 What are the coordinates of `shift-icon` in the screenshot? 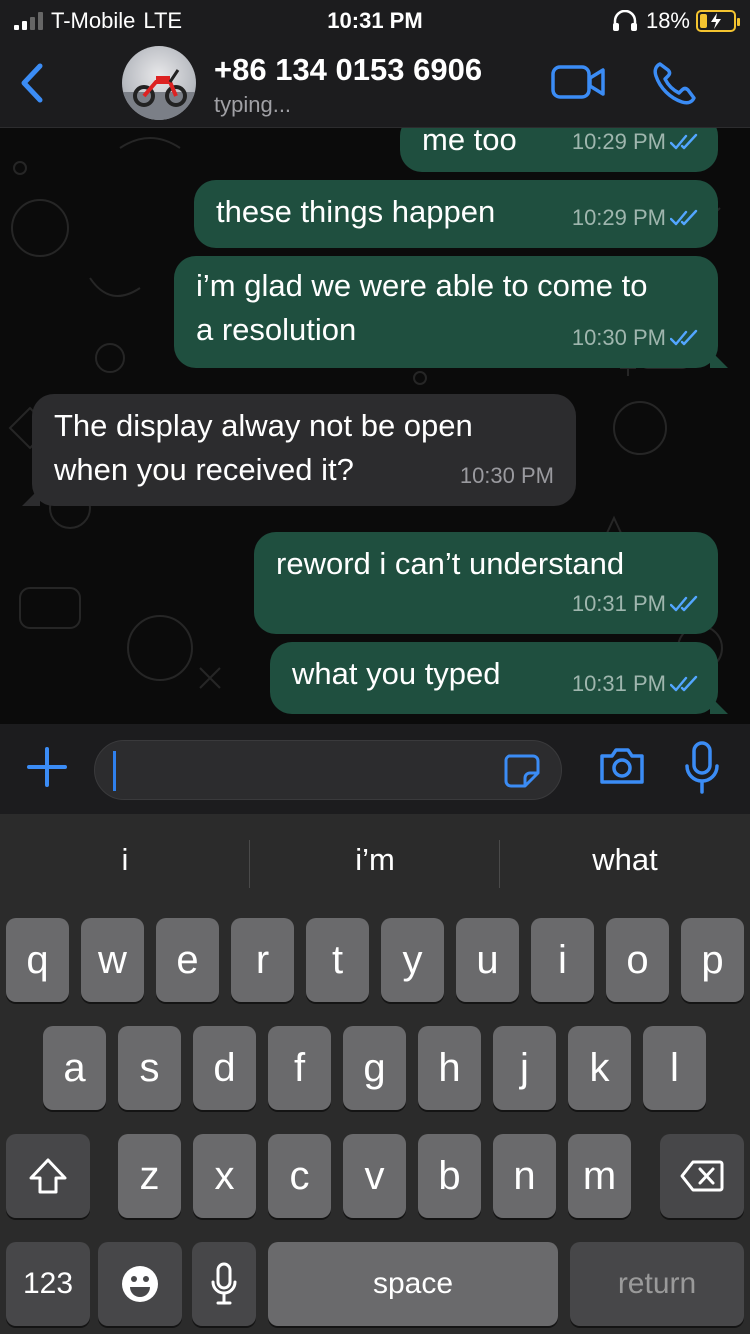 It's located at (48, 1176).